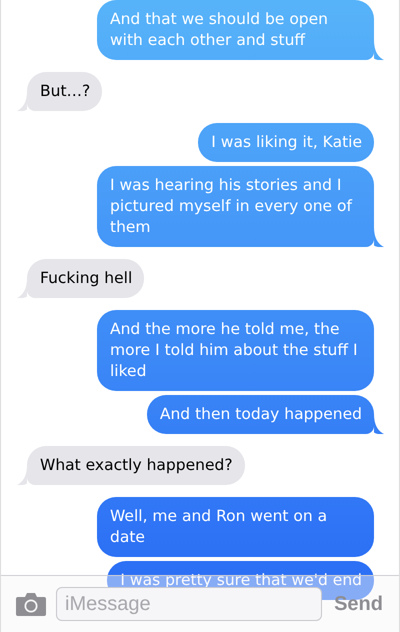 Image resolution: width=400 pixels, height=632 pixels. What do you see at coordinates (235, 30) in the screenshot?
I see `message-bubble: And that we should be open with each other and stuff` at bounding box center [235, 30].